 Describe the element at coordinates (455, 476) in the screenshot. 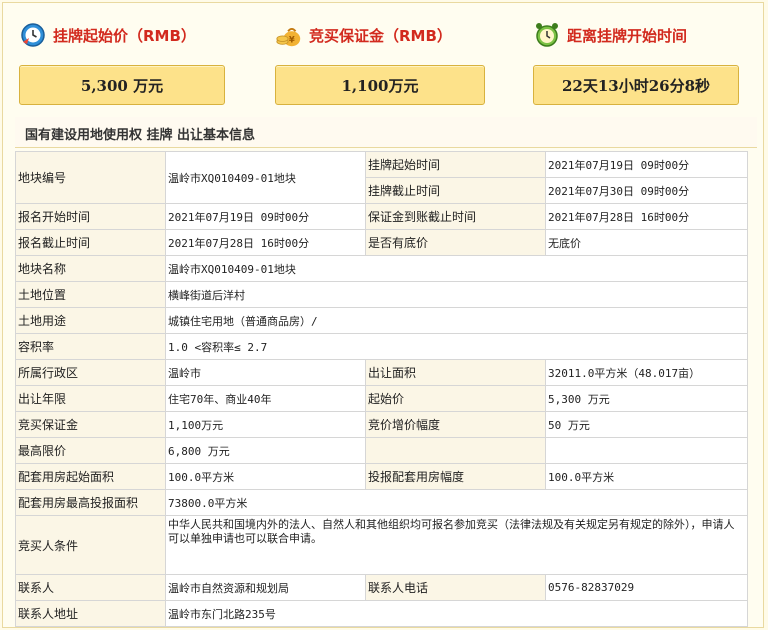

I see `table-label: 投报配套用房幅度` at that location.